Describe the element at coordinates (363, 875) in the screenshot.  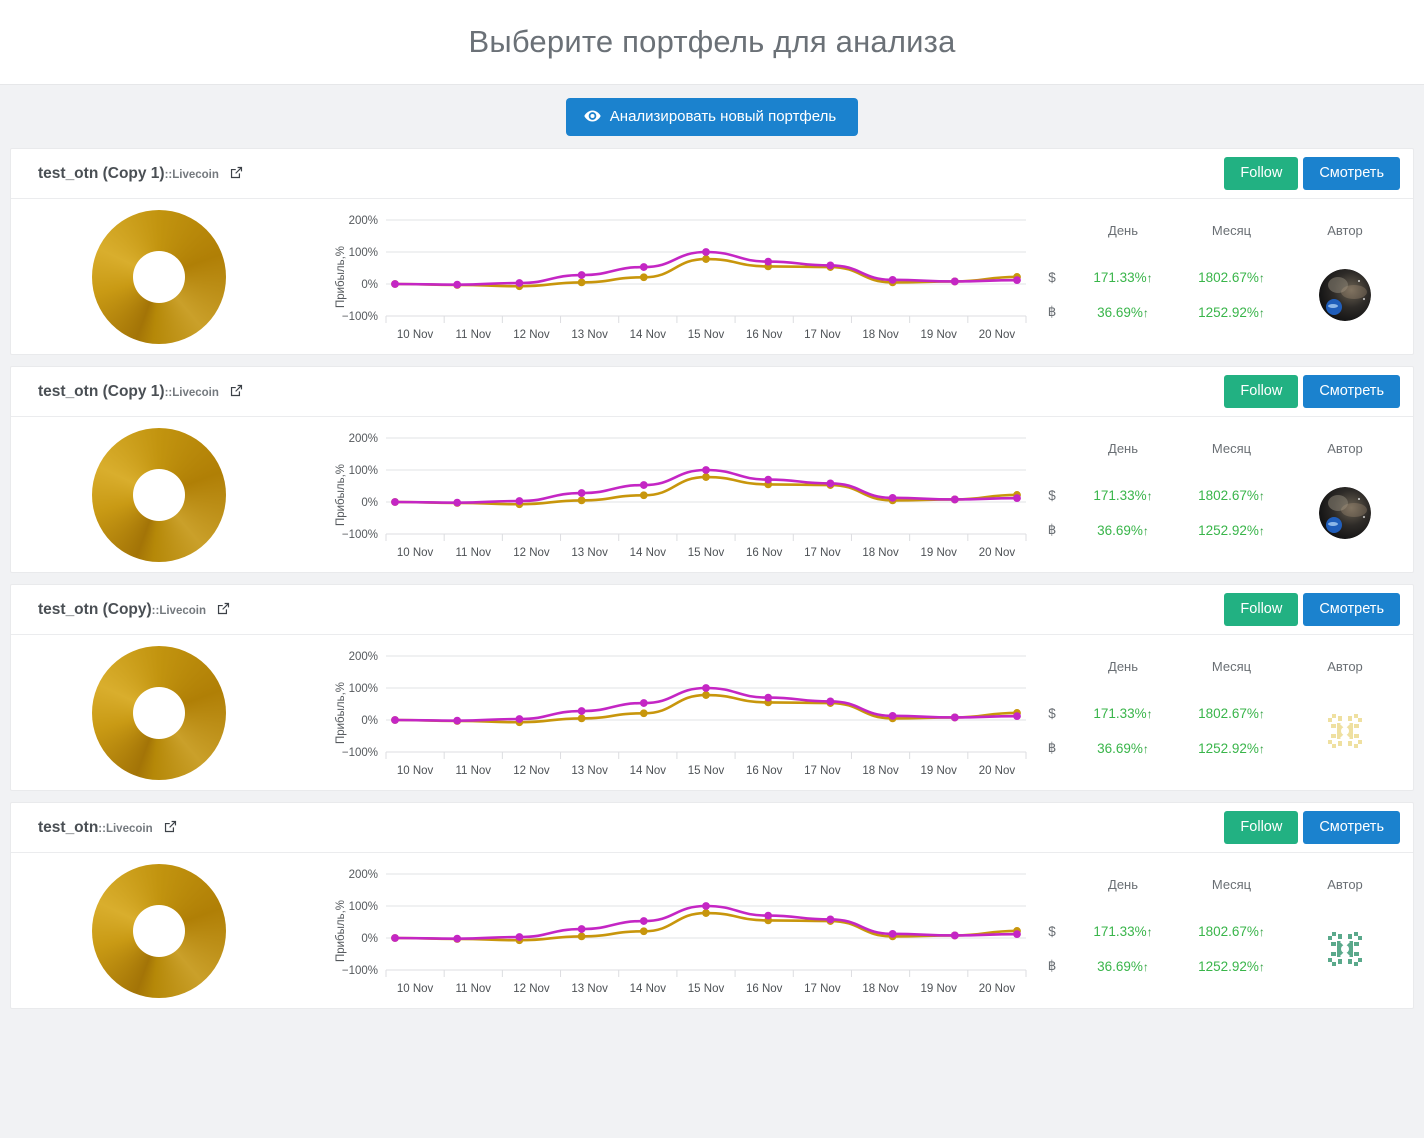
I see `svg-text: 200%` at that location.